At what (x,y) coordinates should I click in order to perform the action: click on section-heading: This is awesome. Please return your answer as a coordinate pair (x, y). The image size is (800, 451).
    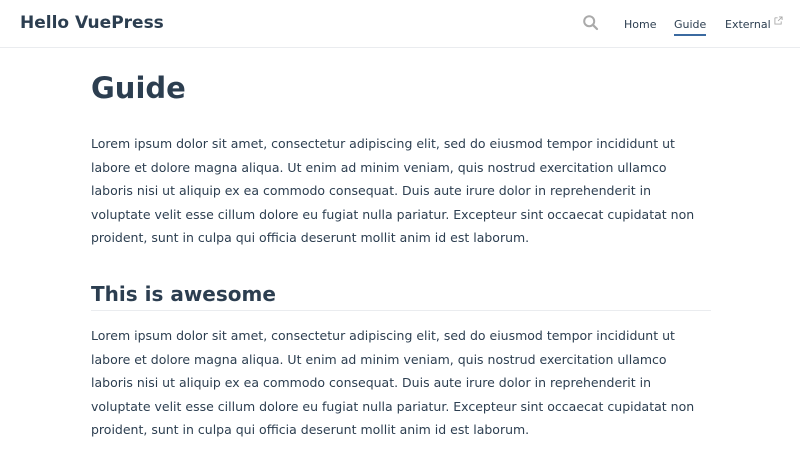
    Looking at the image, I should click on (401, 296).